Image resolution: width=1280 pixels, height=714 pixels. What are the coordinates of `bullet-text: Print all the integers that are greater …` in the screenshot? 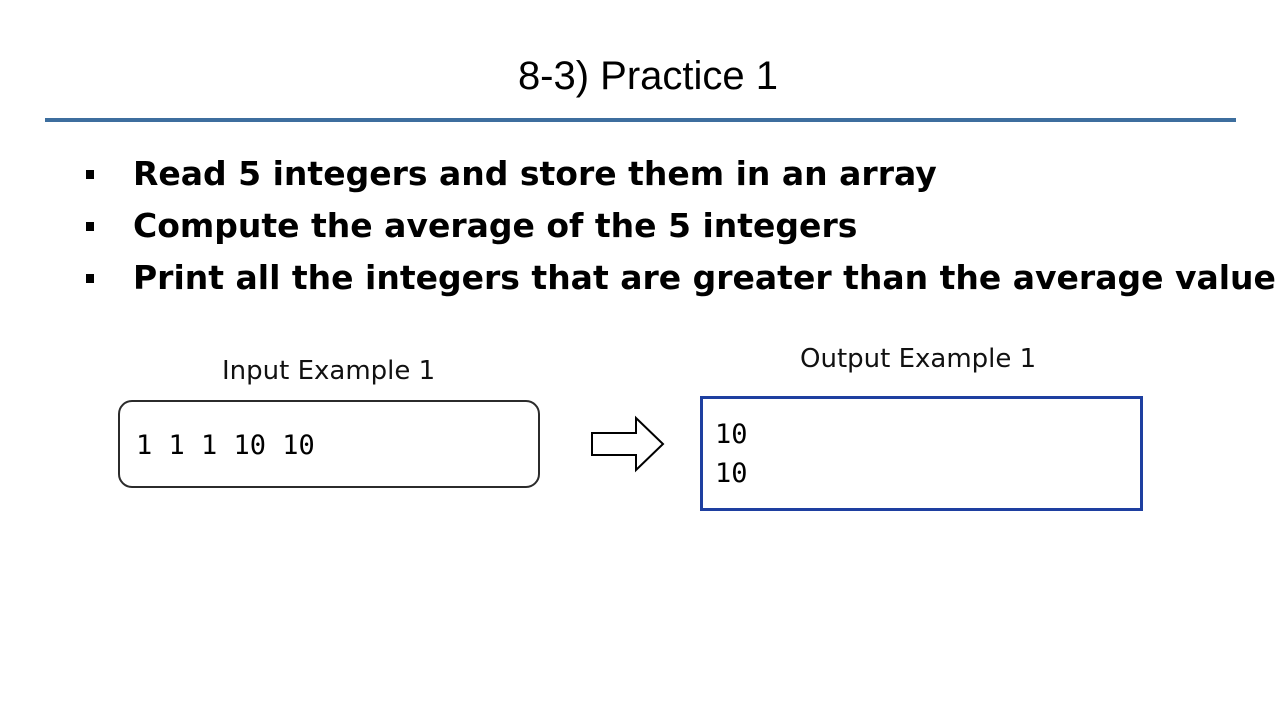 It's located at (704, 277).